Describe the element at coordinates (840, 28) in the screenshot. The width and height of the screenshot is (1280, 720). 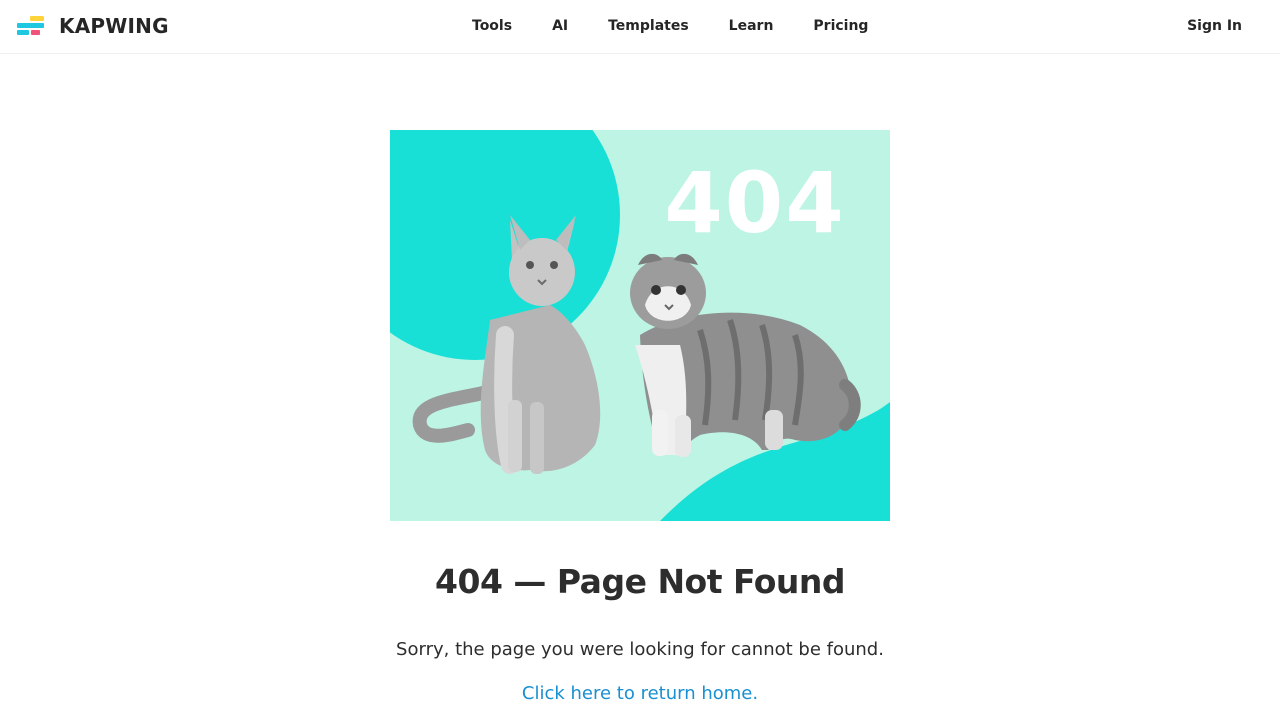
I see `nav-item-pricing: Pricing` at that location.